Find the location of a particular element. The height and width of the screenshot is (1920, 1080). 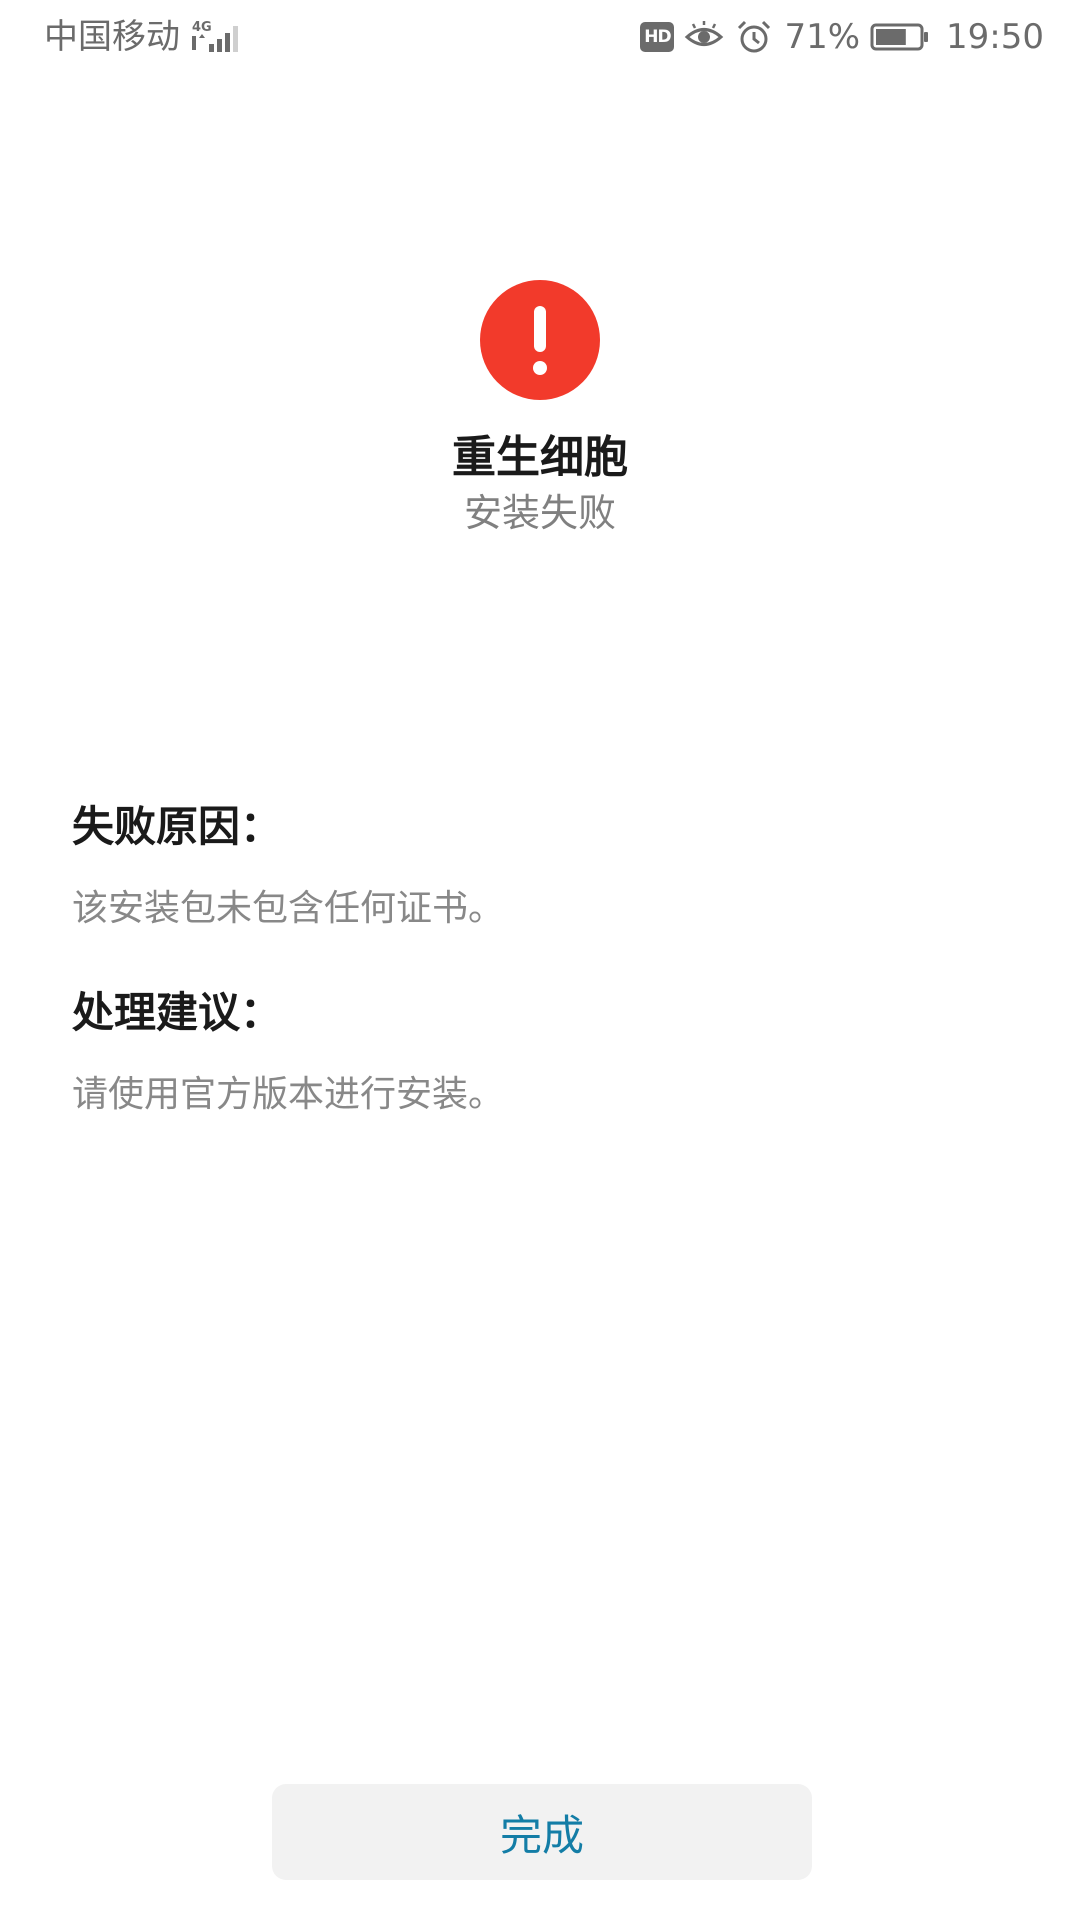

done-button: 完成 is located at coordinates (542, 1832).